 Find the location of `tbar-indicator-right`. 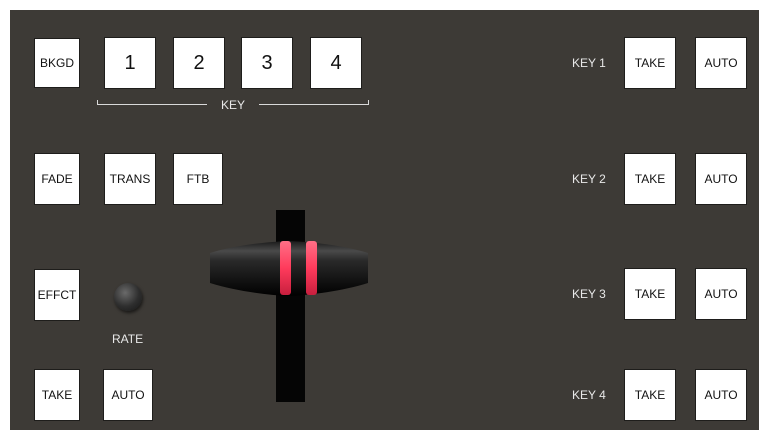

tbar-indicator-right is located at coordinates (311, 268).